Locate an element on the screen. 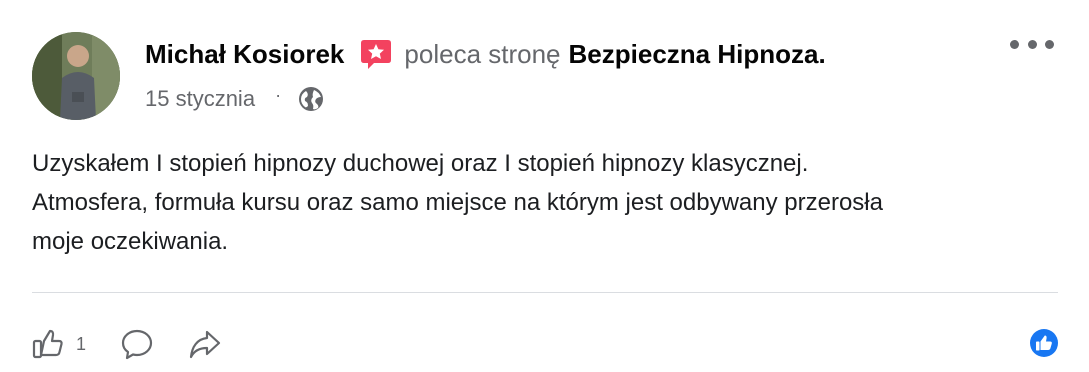 The height and width of the screenshot is (372, 1089). like-count: 1 is located at coordinates (81, 343).